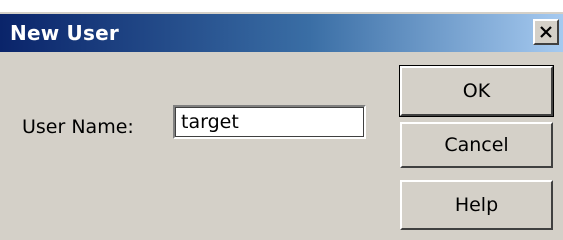  What do you see at coordinates (476, 205) in the screenshot?
I see `help-button: Help` at bounding box center [476, 205].